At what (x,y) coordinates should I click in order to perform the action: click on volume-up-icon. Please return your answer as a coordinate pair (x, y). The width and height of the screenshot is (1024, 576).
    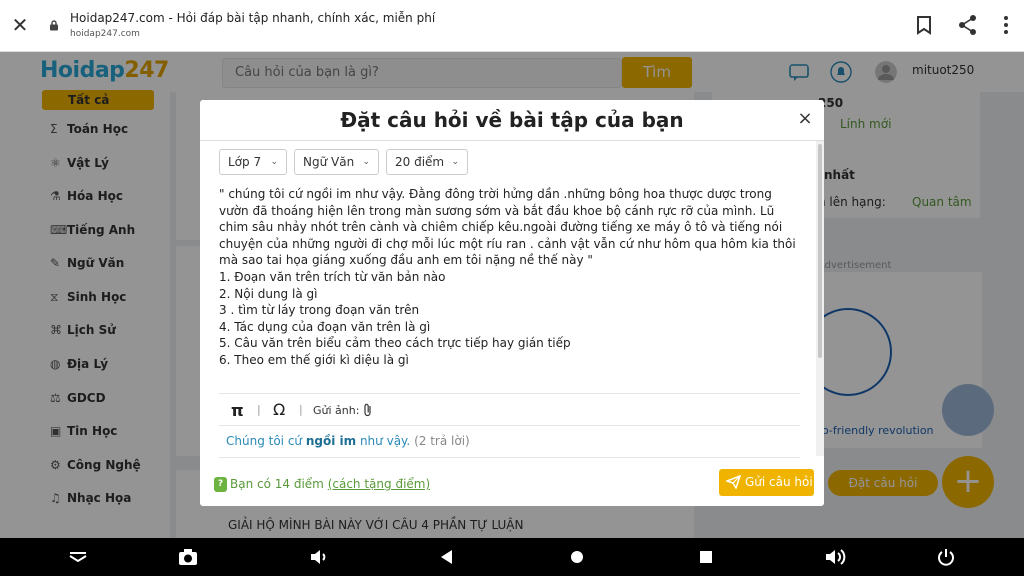
    Looking at the image, I should click on (835, 557).